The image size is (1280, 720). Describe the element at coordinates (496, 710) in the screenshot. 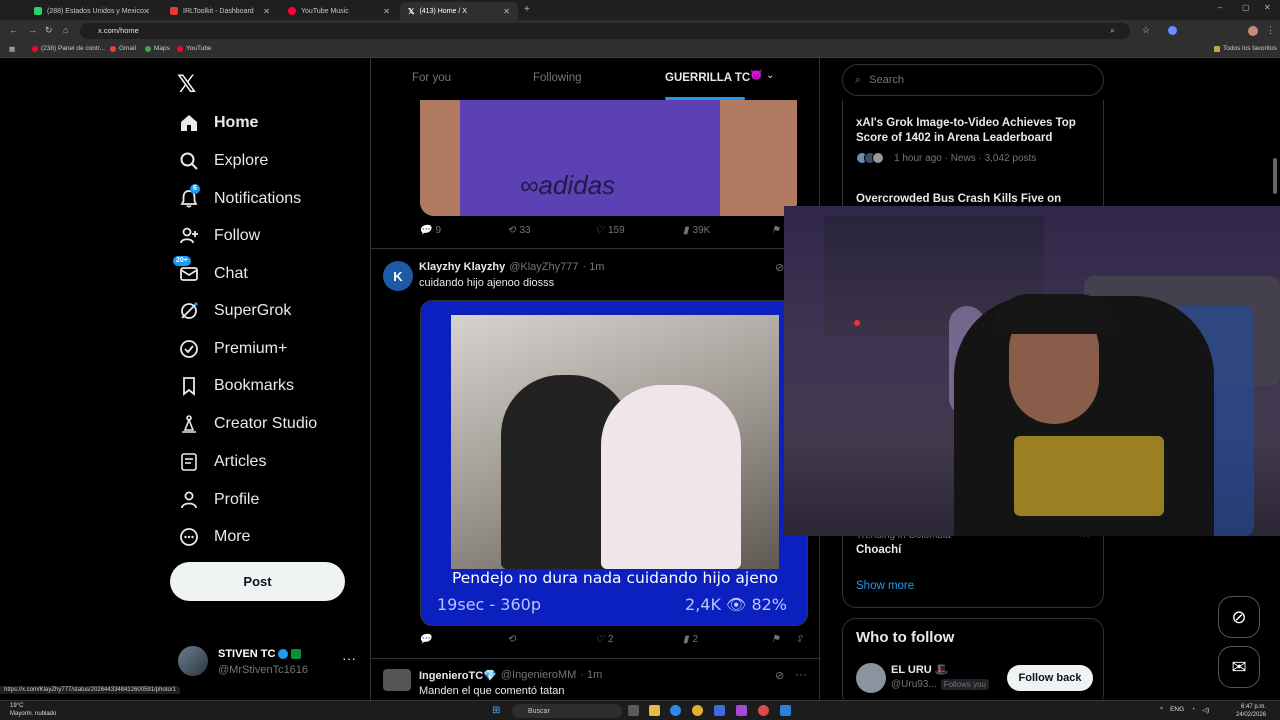

I see `windows-start-icon: ⊞` at that location.